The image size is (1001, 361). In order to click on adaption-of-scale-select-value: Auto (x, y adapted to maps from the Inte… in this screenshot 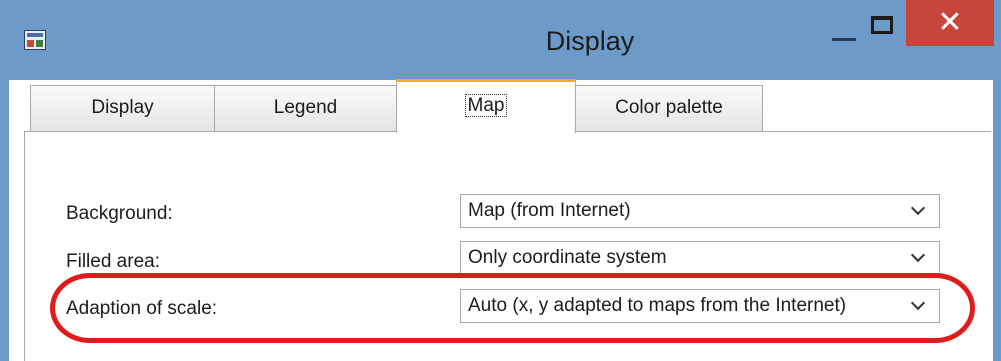, I will do `click(657, 305)`.